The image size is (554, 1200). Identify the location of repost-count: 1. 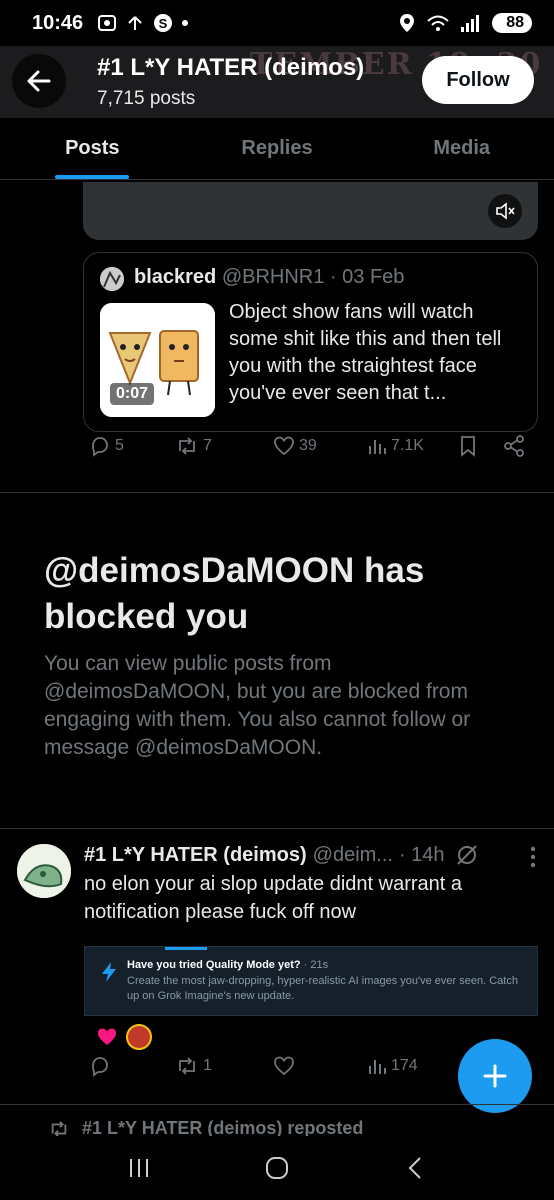
(207, 1065).